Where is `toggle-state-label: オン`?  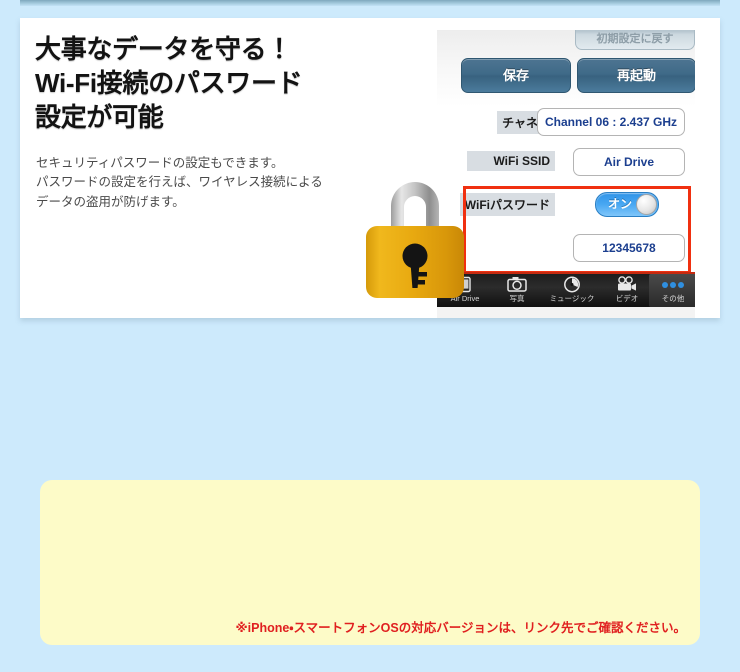
toggle-state-label: オン is located at coordinates (619, 204).